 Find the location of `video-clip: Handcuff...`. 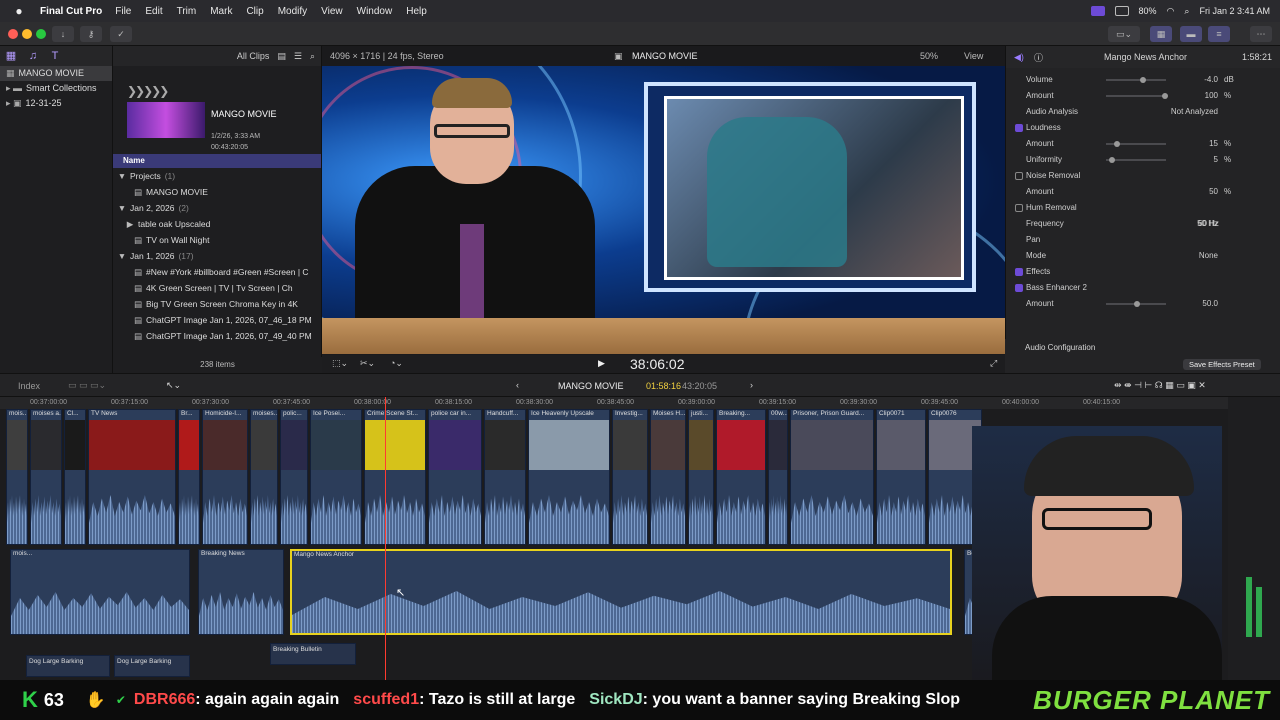

video-clip: Handcuff... is located at coordinates (505, 477).